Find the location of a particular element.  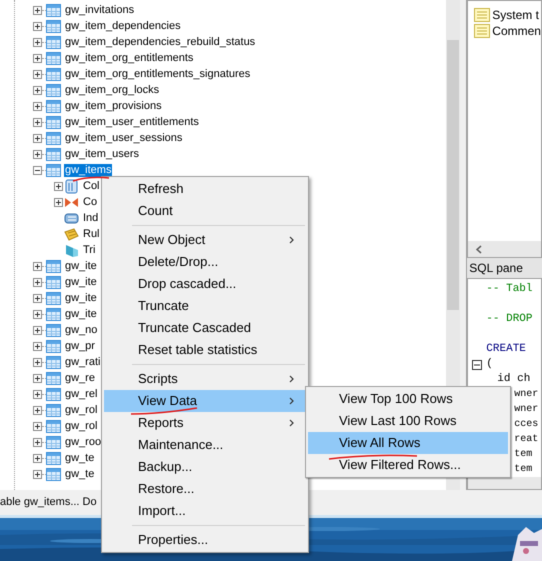

menu-item: Truncate is located at coordinates (205, 306).